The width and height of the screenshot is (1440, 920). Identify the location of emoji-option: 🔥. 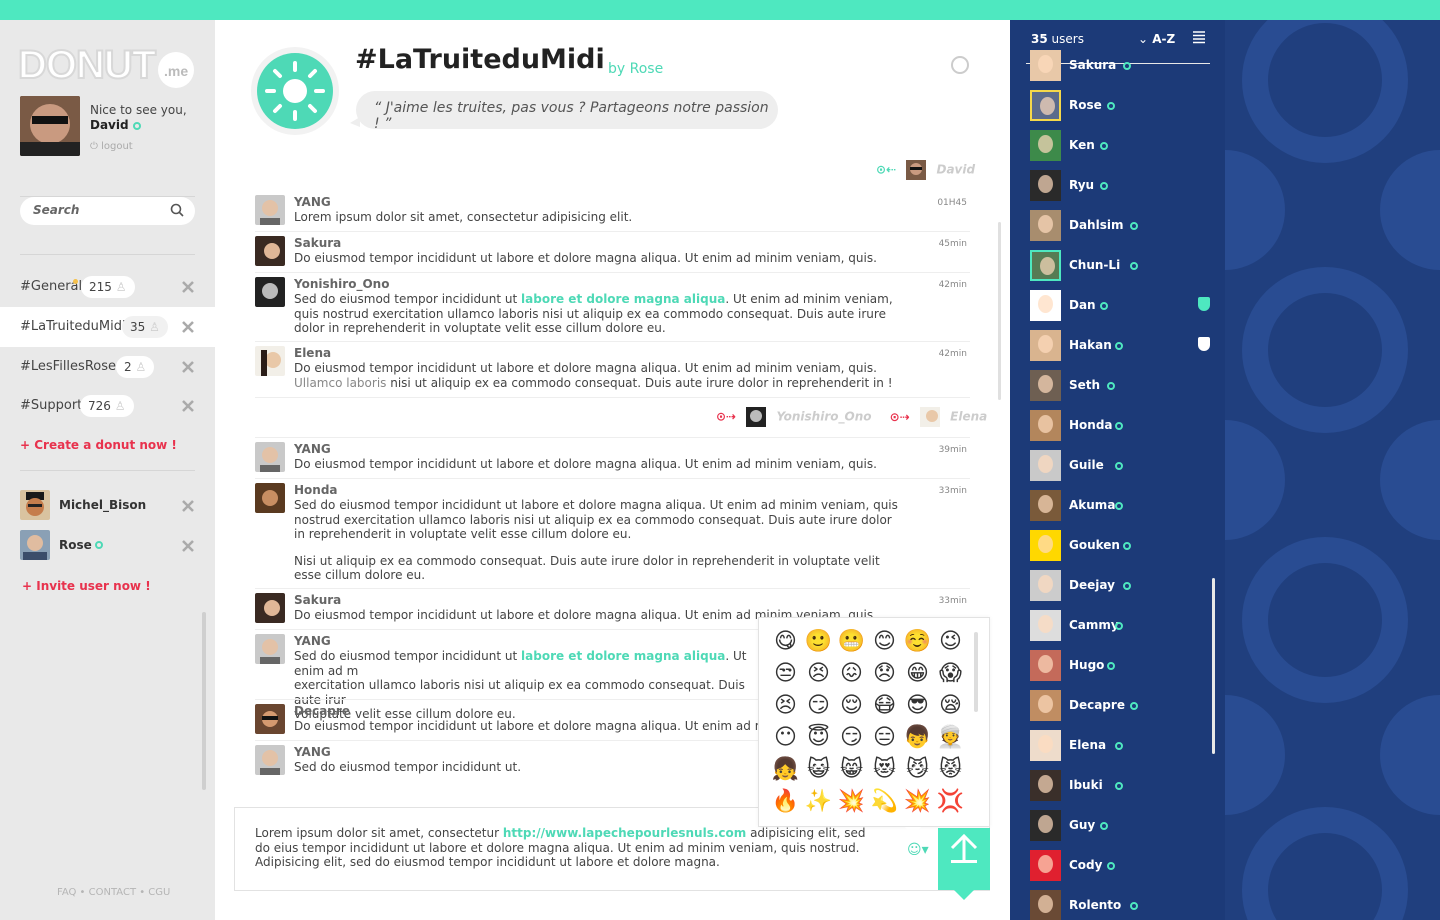
(785, 802).